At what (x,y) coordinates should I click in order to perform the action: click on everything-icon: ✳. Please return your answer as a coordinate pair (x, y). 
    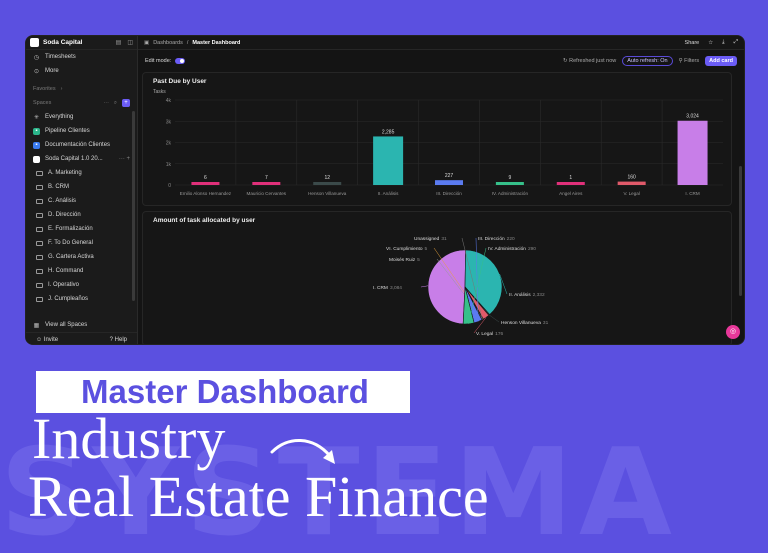
    Looking at the image, I should click on (36, 117).